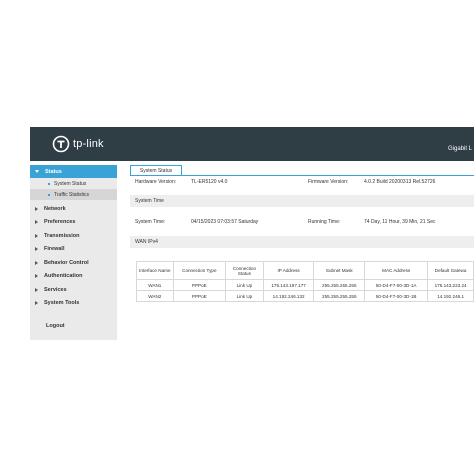 This screenshot has height=474, width=474. Describe the element at coordinates (328, 182) in the screenshot. I see `firmware-version-label: Firmware Version:` at that location.